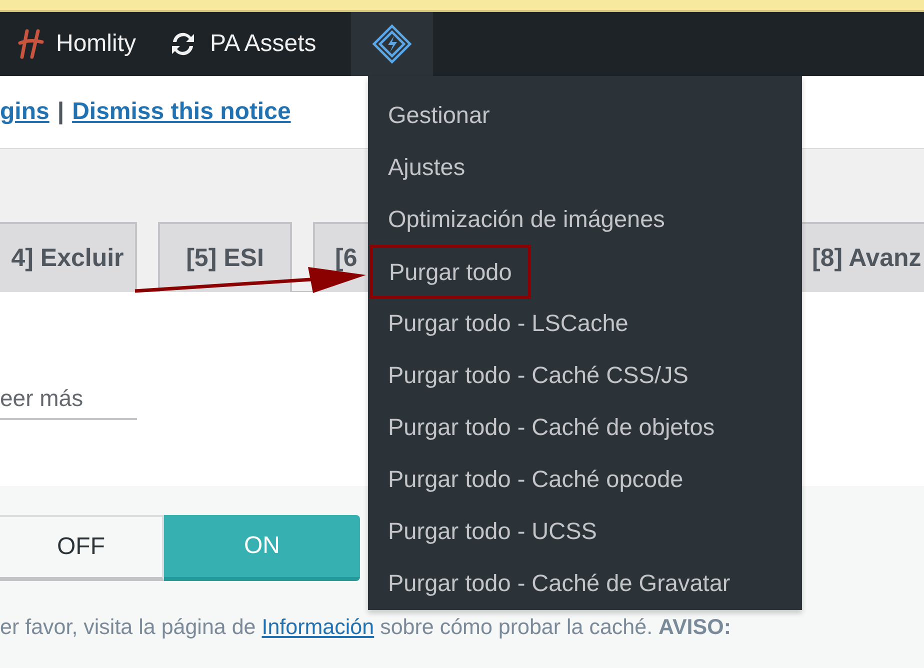  I want to click on toggle-option: OFF, so click(82, 548).